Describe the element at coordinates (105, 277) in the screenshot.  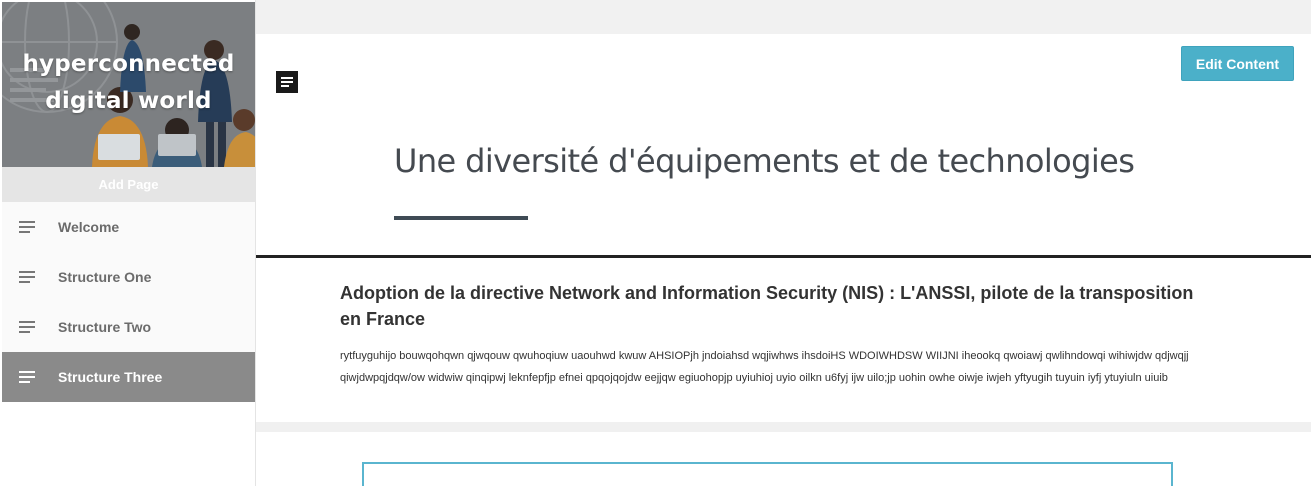
I see `sidebar-item-label: Structure One` at that location.